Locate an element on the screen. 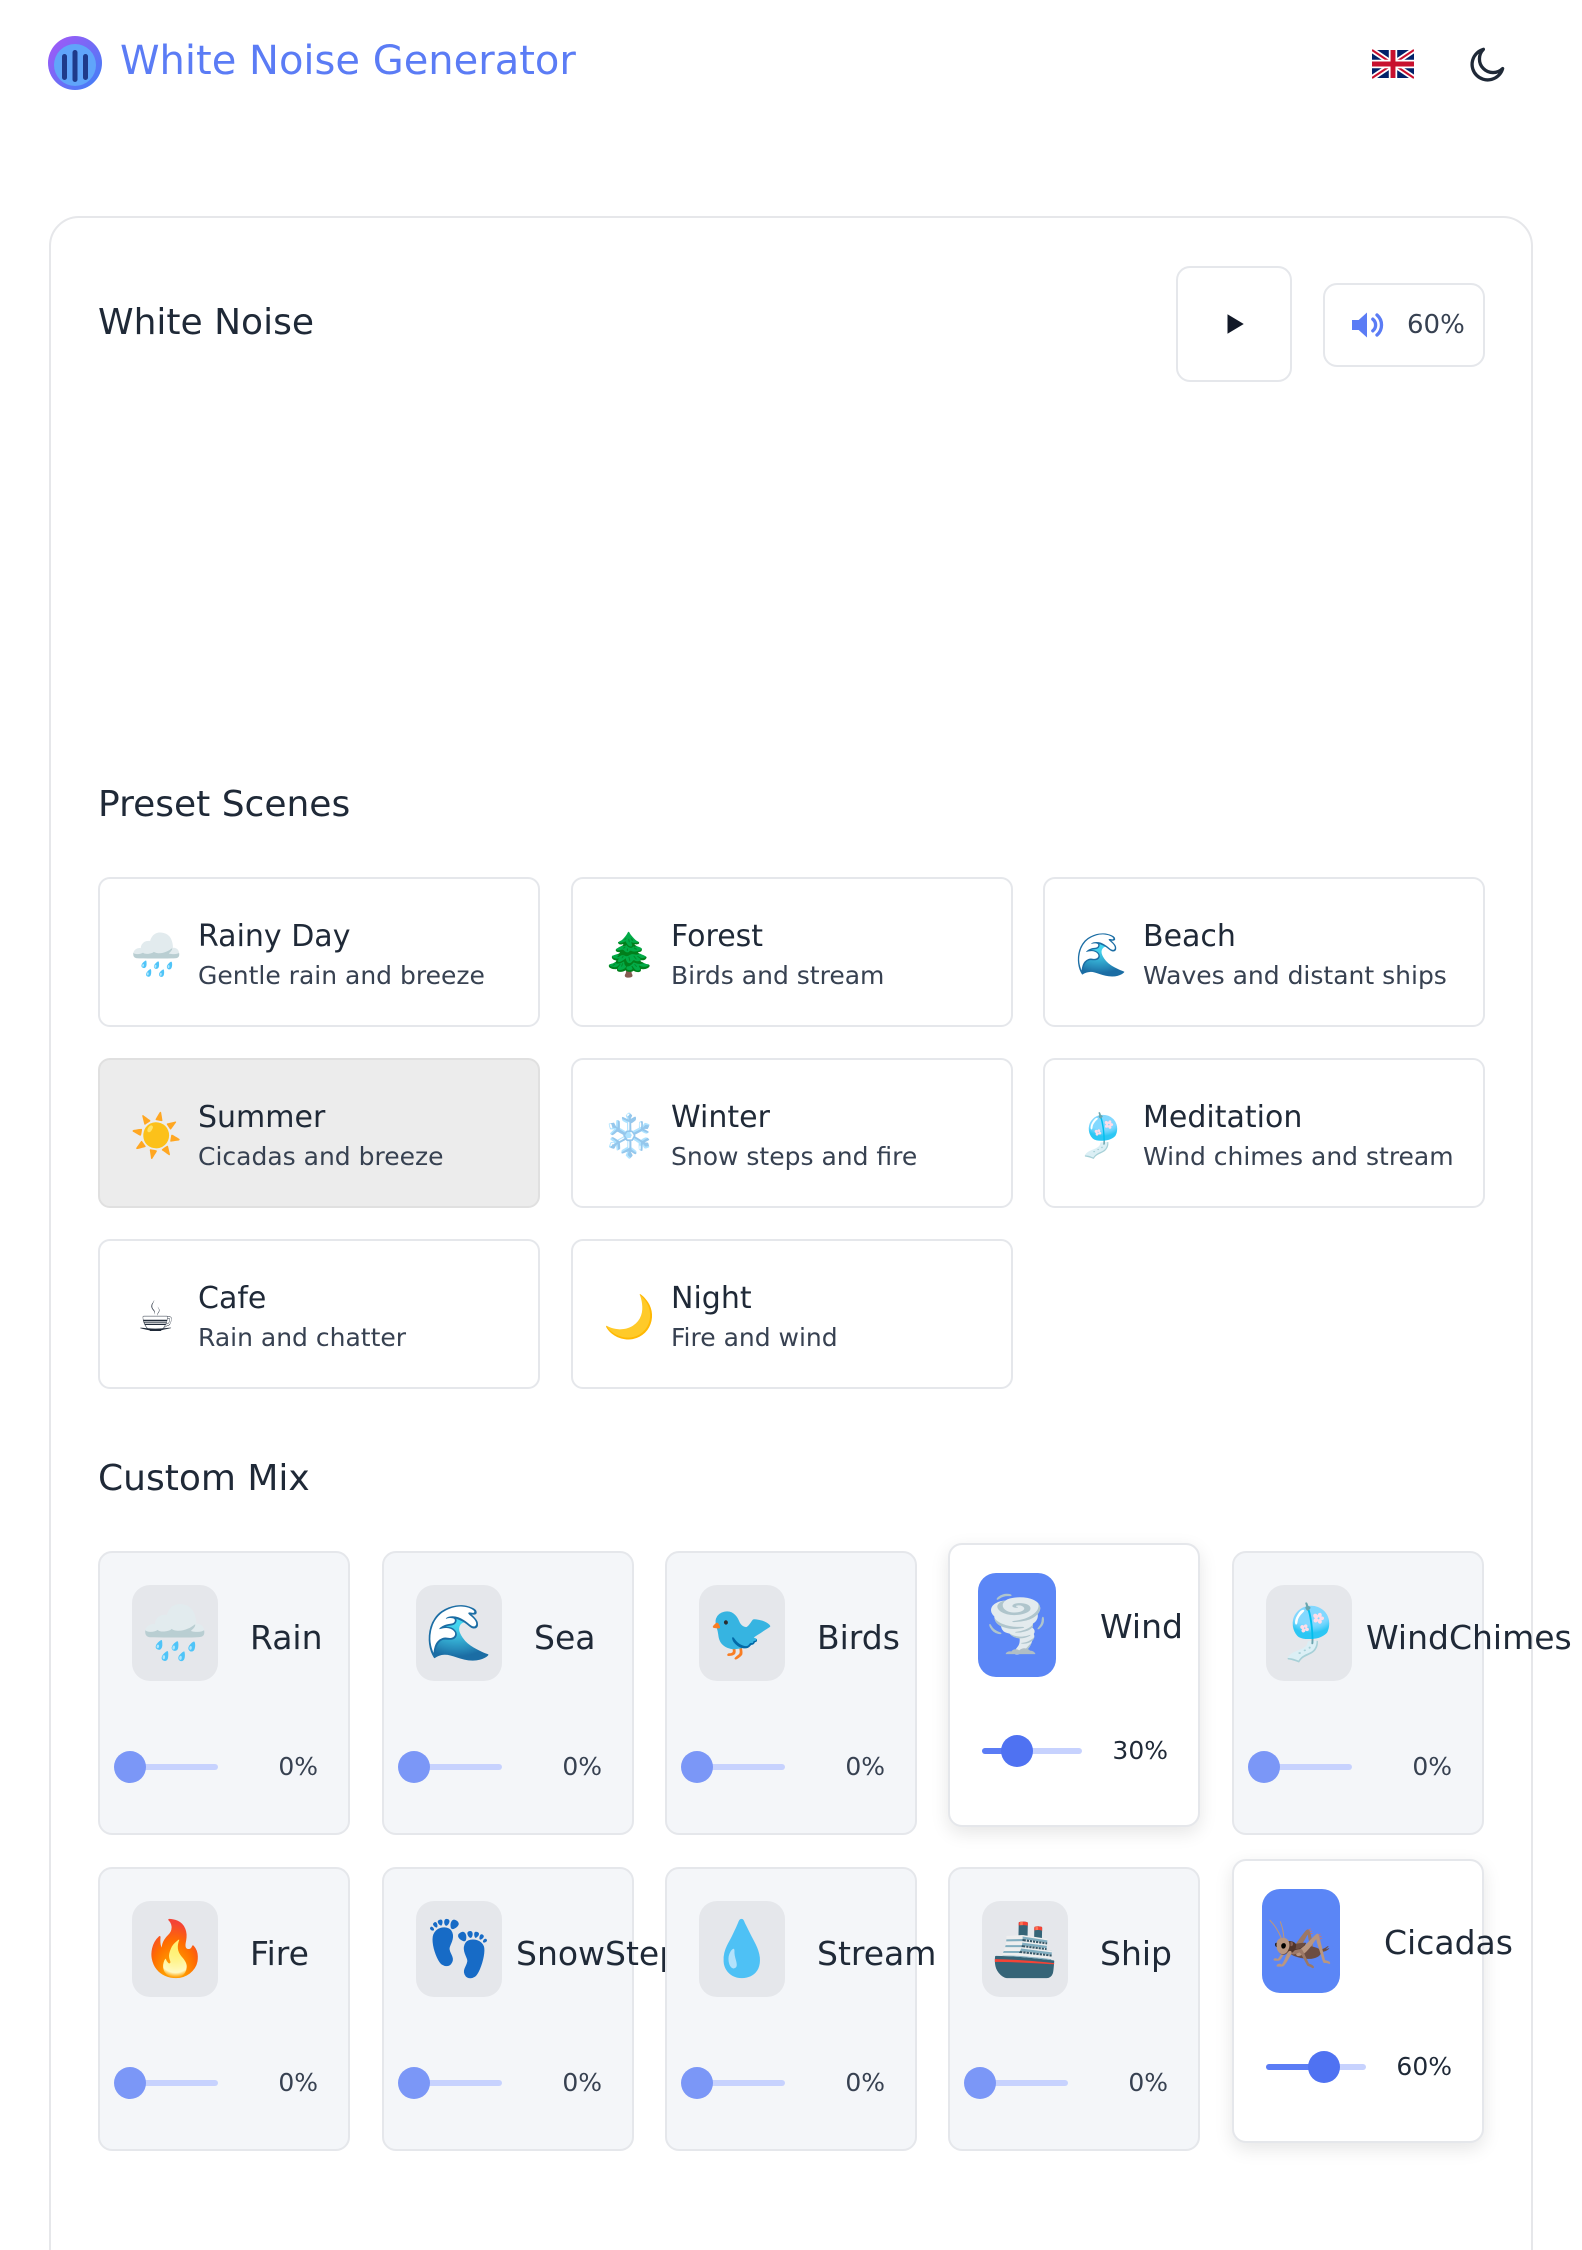  preset-beach: 🌊 Beach Waves and distant ships is located at coordinates (1264, 952).